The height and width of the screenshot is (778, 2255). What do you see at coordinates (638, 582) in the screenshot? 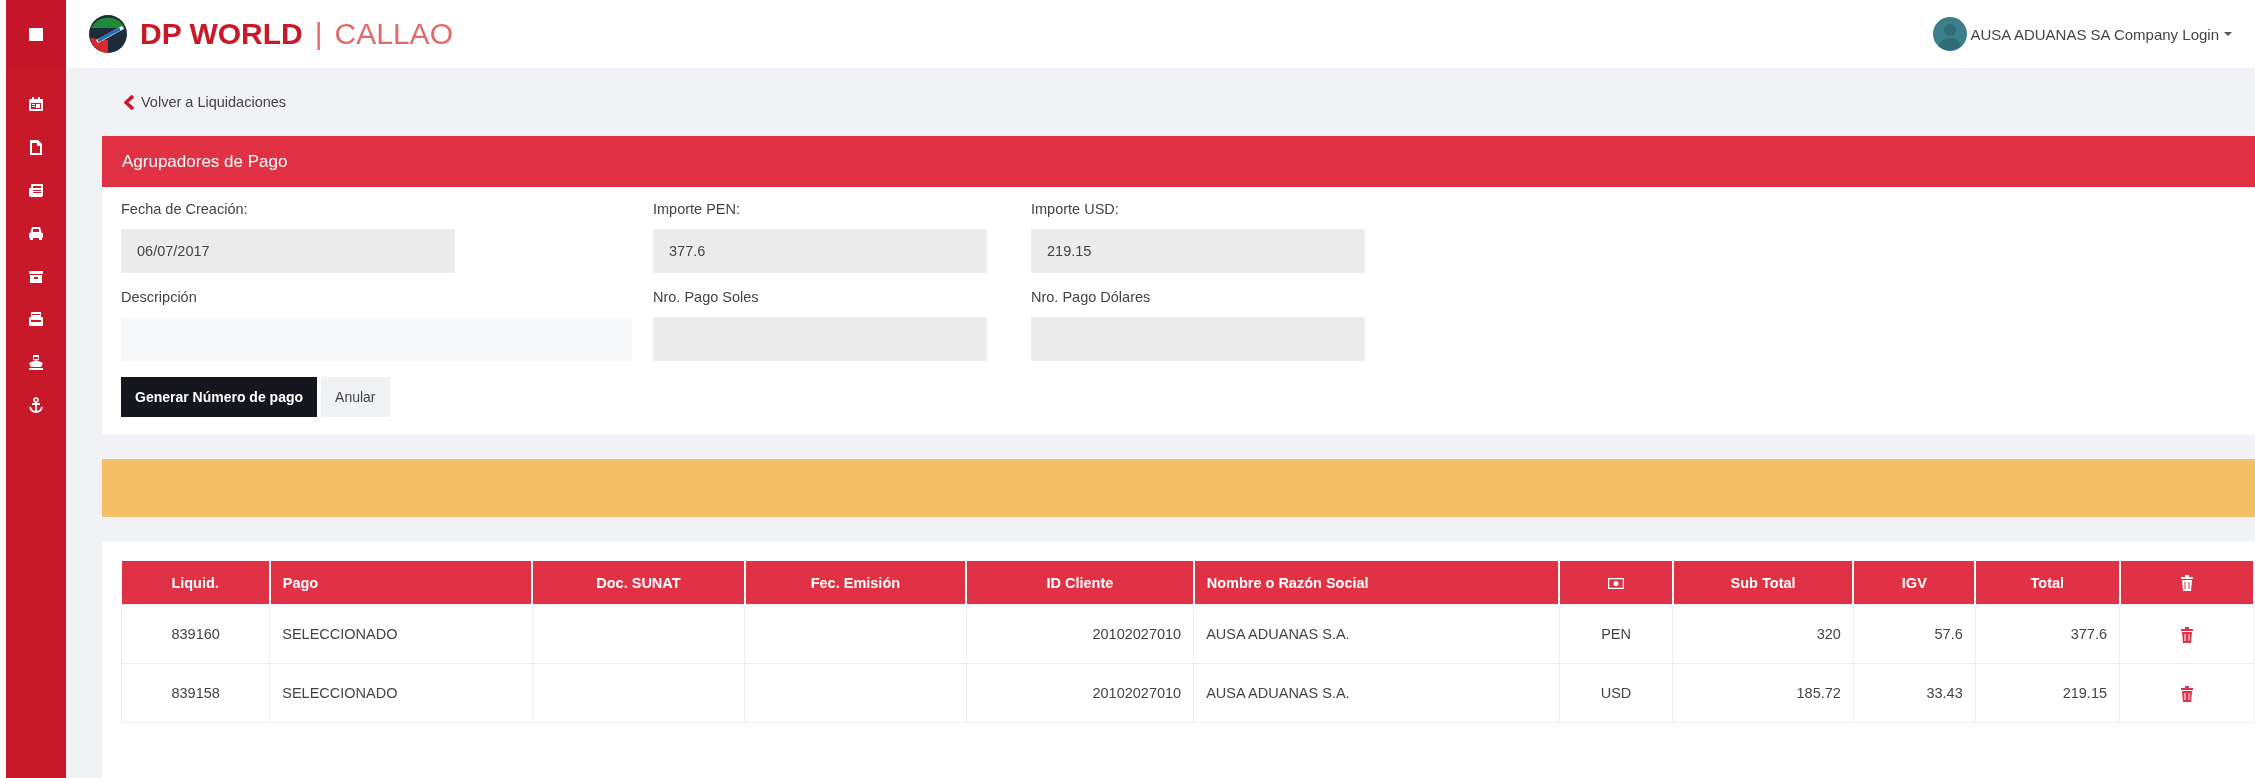
I see `column-header: Doc. SUNAT` at bounding box center [638, 582].